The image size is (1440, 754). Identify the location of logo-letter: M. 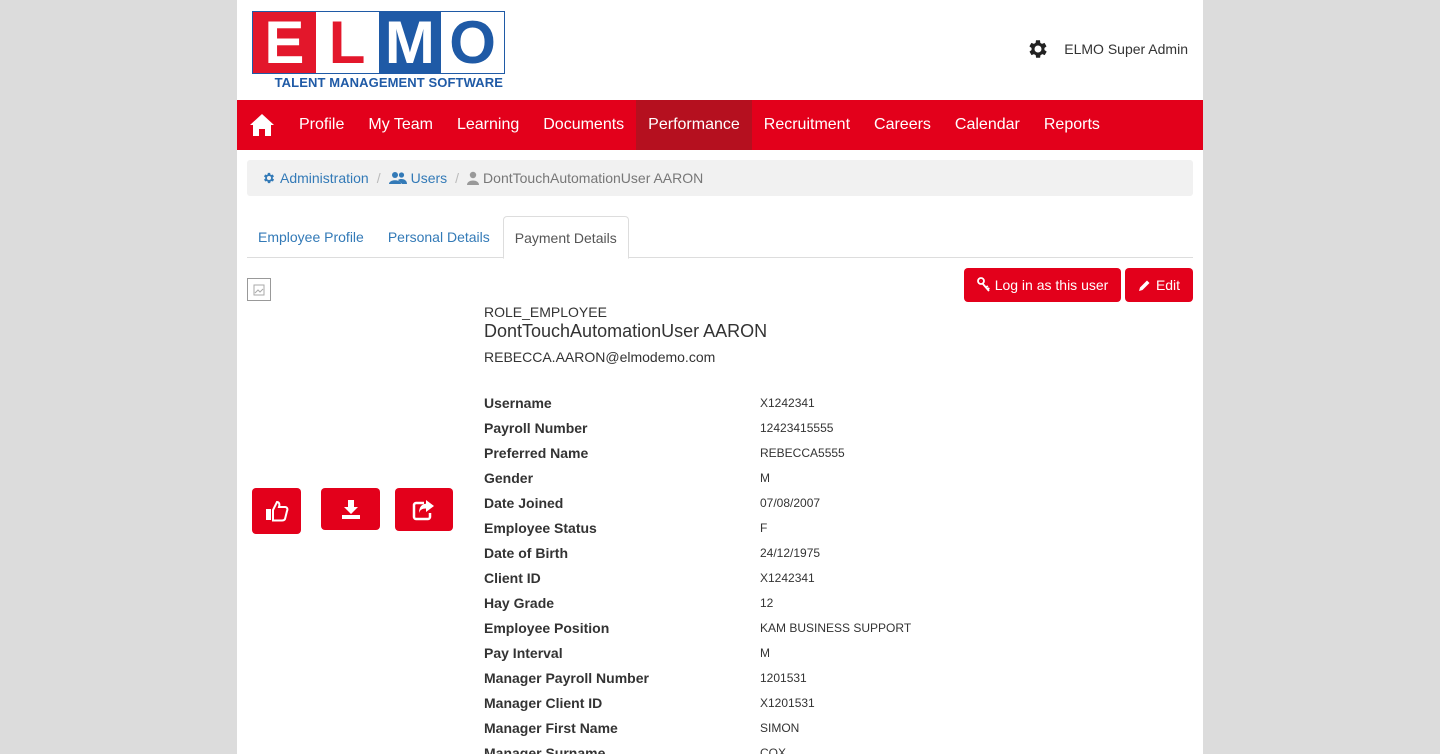
(410, 42).